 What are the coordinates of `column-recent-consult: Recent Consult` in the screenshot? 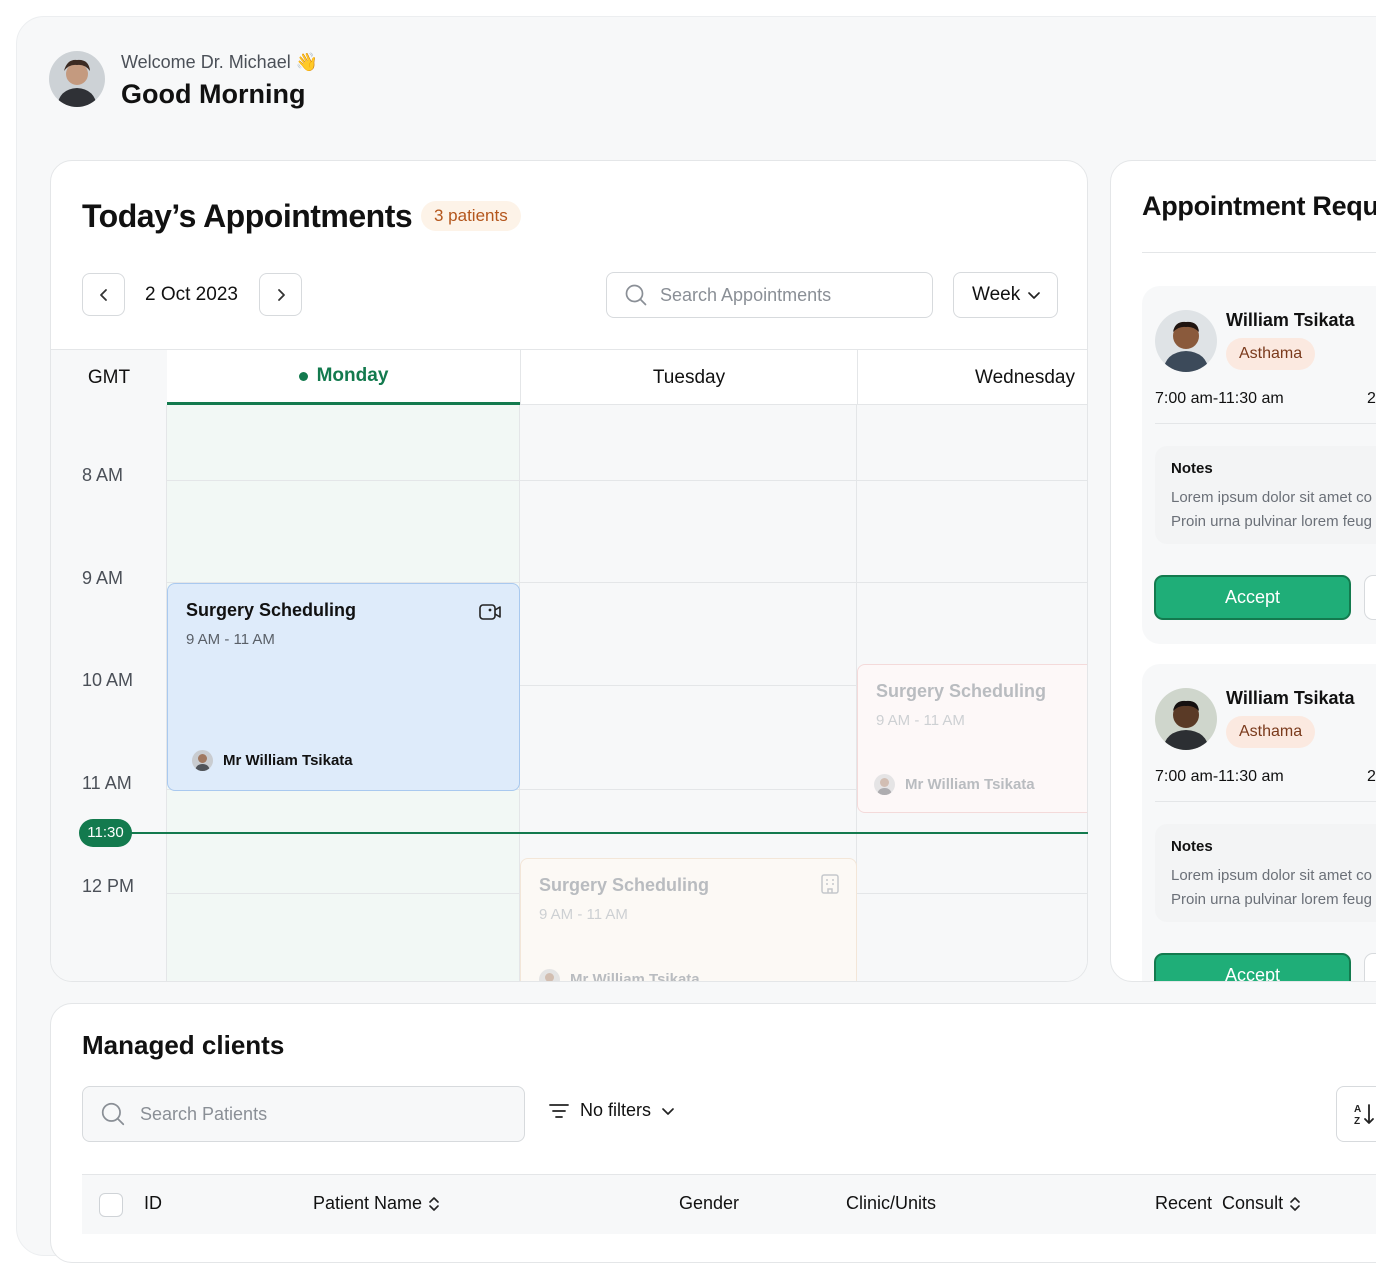 It's located at (1228, 1203).